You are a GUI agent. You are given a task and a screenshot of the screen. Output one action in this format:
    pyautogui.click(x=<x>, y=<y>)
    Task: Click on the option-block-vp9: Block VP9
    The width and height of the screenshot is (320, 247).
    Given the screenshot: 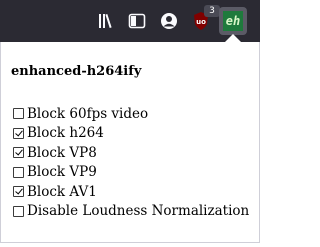 What is the action you would take?
    pyautogui.click(x=131, y=173)
    